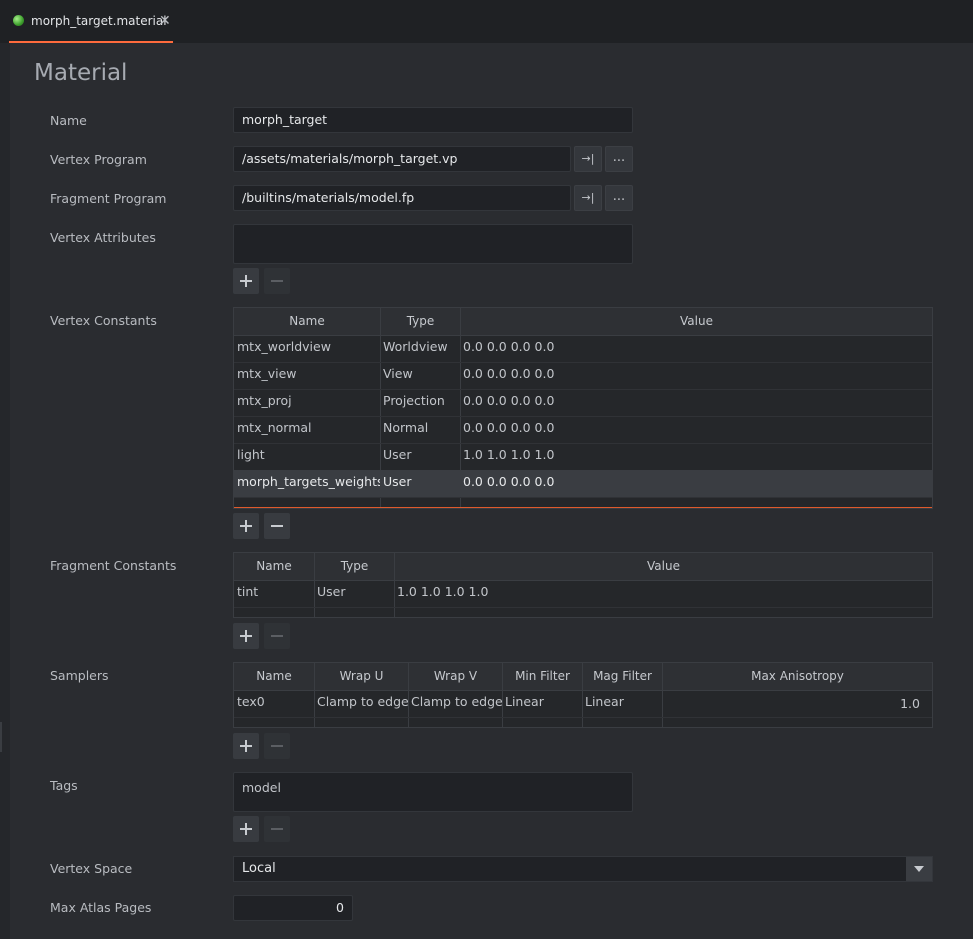 Image resolution: width=973 pixels, height=939 pixels. I want to click on cell-type: View, so click(398, 373).